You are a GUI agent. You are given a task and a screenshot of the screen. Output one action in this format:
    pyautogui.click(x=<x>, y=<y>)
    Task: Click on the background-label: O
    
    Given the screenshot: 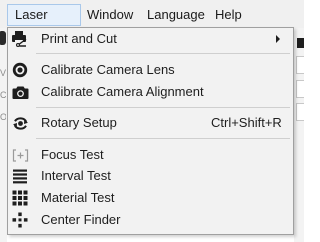 What is the action you would take?
    pyautogui.click(x=3, y=117)
    